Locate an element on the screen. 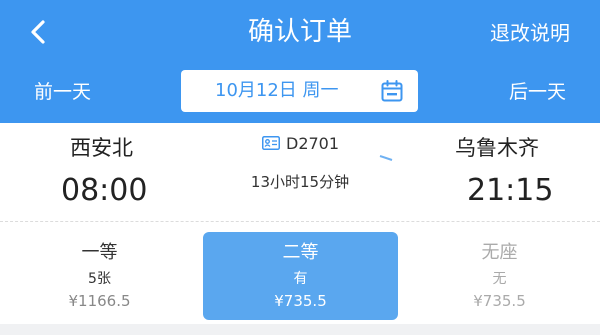 The height and width of the screenshot is (335, 600). refund-change-rules-link: 退改说明 is located at coordinates (530, 33).